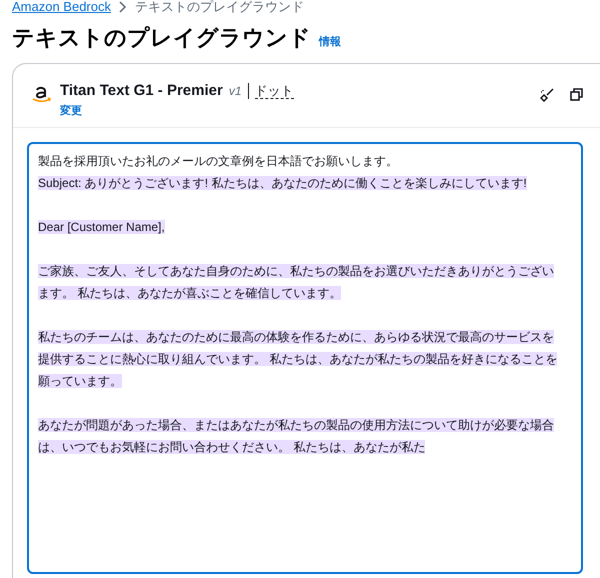  Describe the element at coordinates (177, 110) in the screenshot. I see `change-link: 変更` at that location.